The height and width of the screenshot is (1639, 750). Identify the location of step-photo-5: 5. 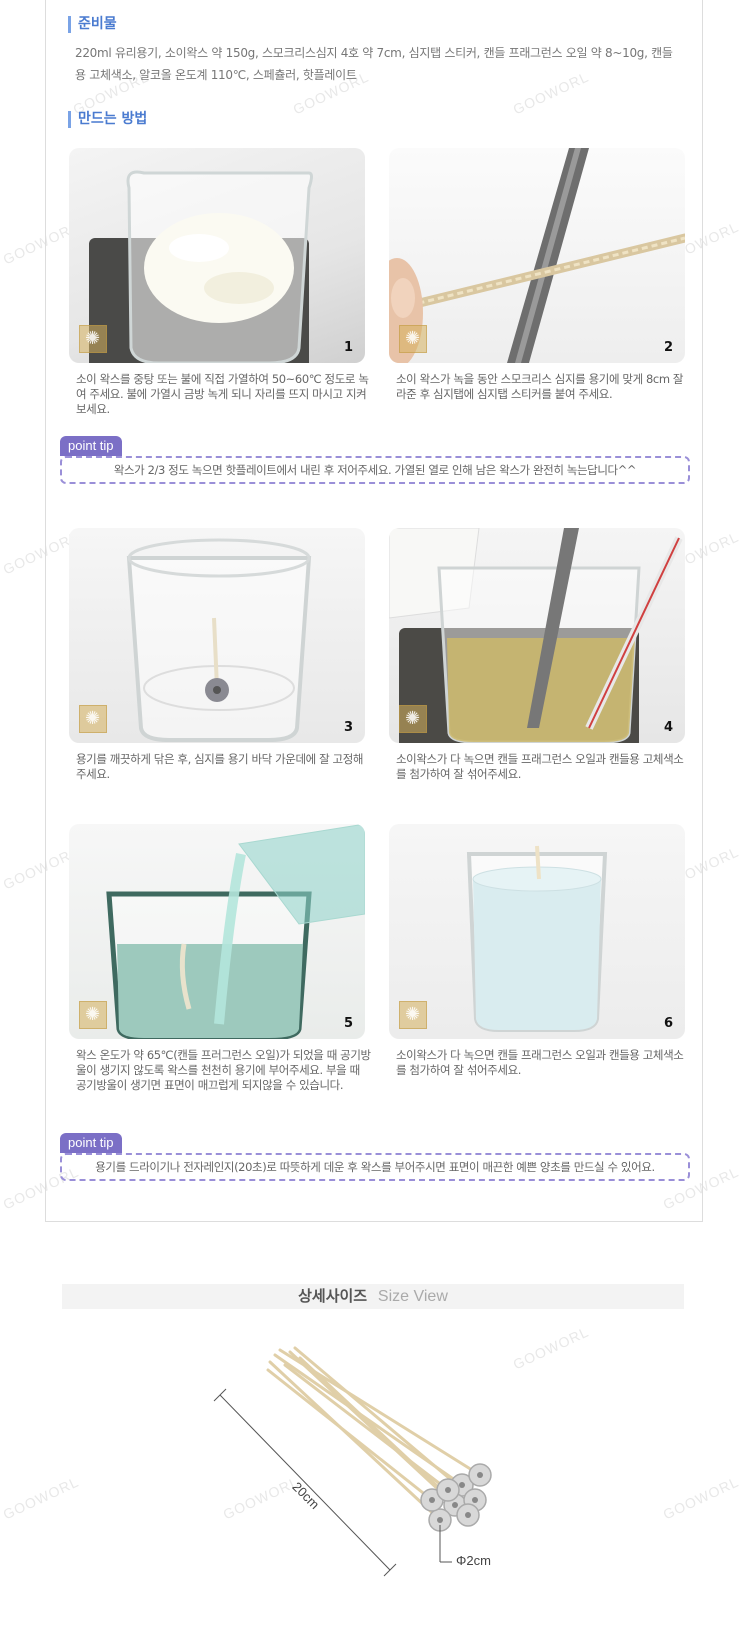
(217, 931).